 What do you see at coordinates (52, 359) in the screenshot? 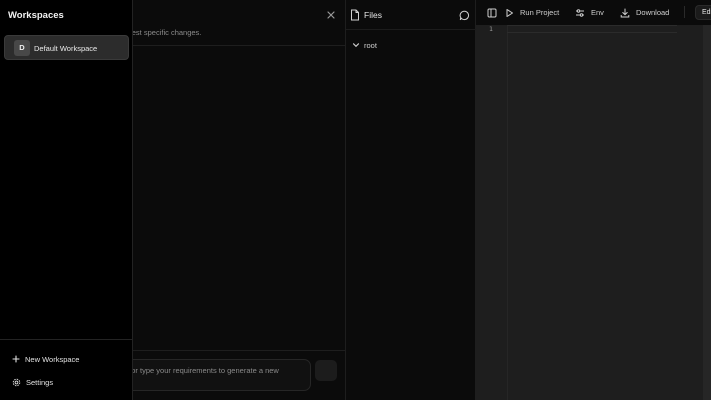
I see `new-workspace-label: New Workspace` at bounding box center [52, 359].